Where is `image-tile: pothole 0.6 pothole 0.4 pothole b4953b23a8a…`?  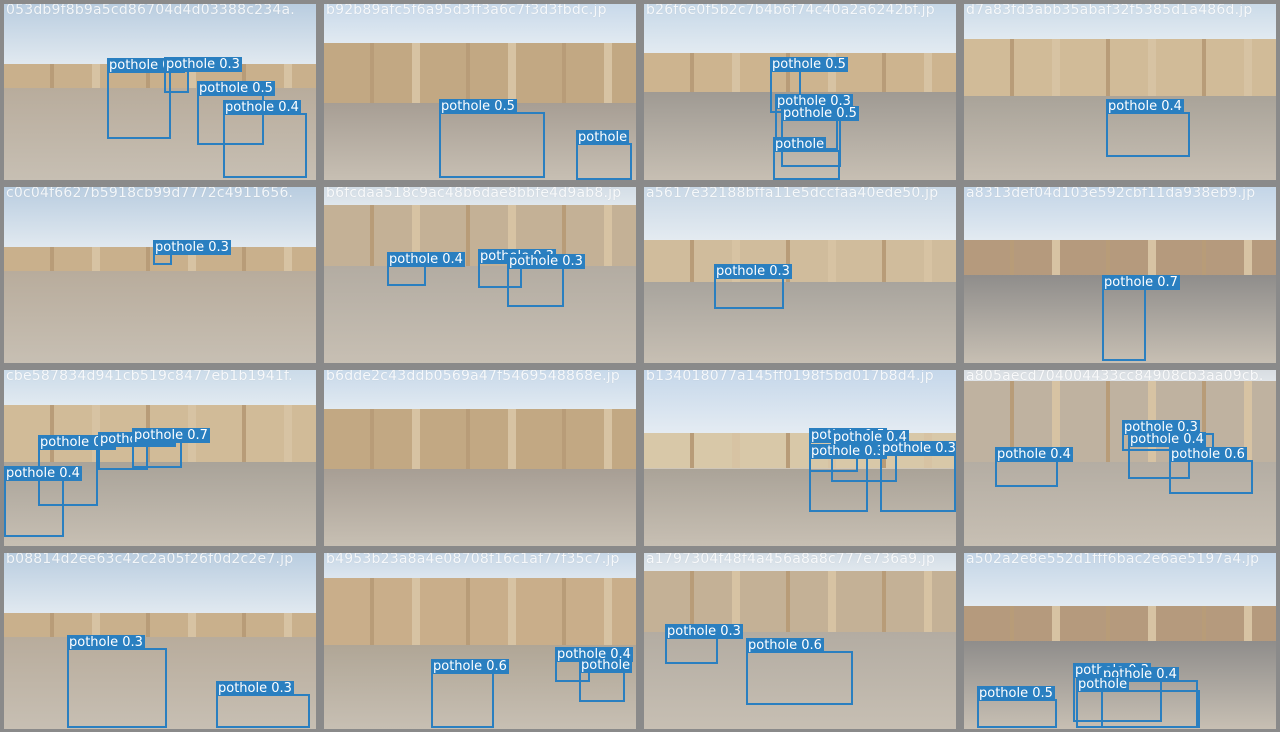
image-tile: pothole 0.6 pothole 0.4 pothole b4953b23a8a… is located at coordinates (480, 641).